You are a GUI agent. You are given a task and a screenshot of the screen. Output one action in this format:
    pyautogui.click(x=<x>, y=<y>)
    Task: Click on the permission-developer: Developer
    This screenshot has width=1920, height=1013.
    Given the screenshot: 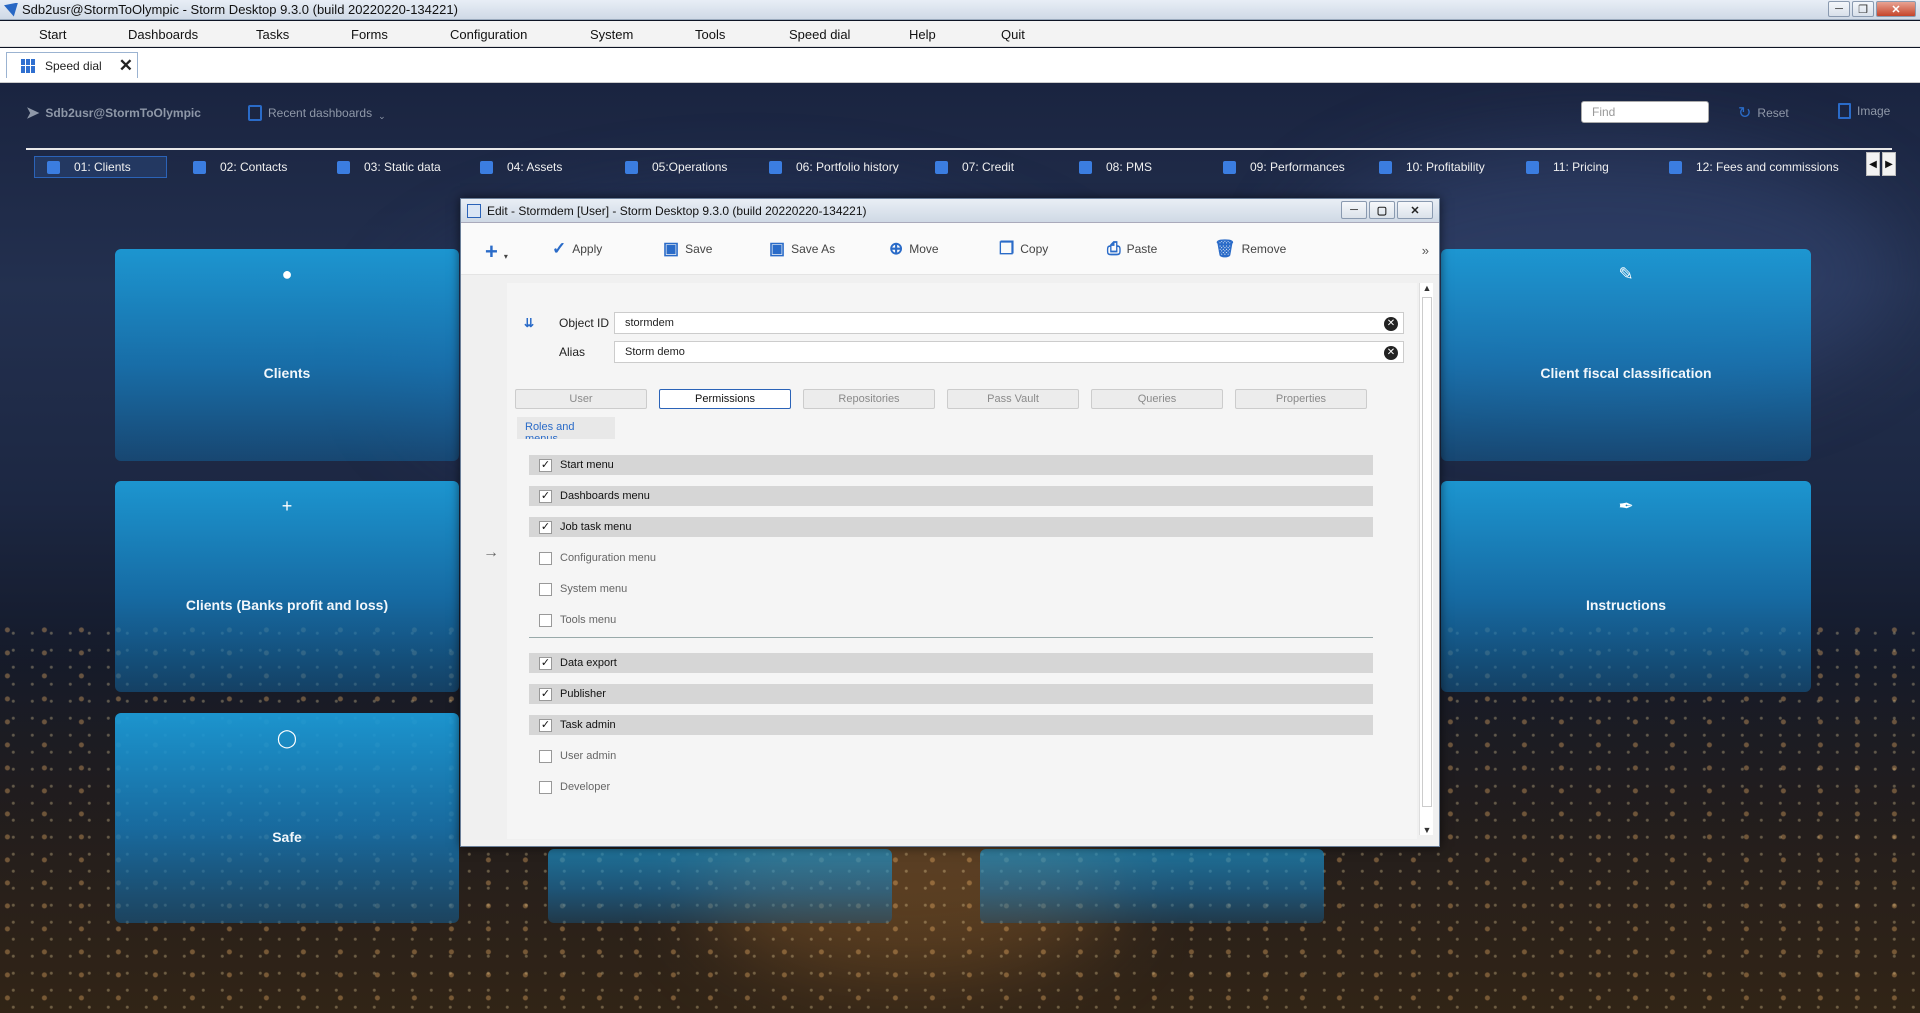 What is the action you would take?
    pyautogui.click(x=951, y=787)
    